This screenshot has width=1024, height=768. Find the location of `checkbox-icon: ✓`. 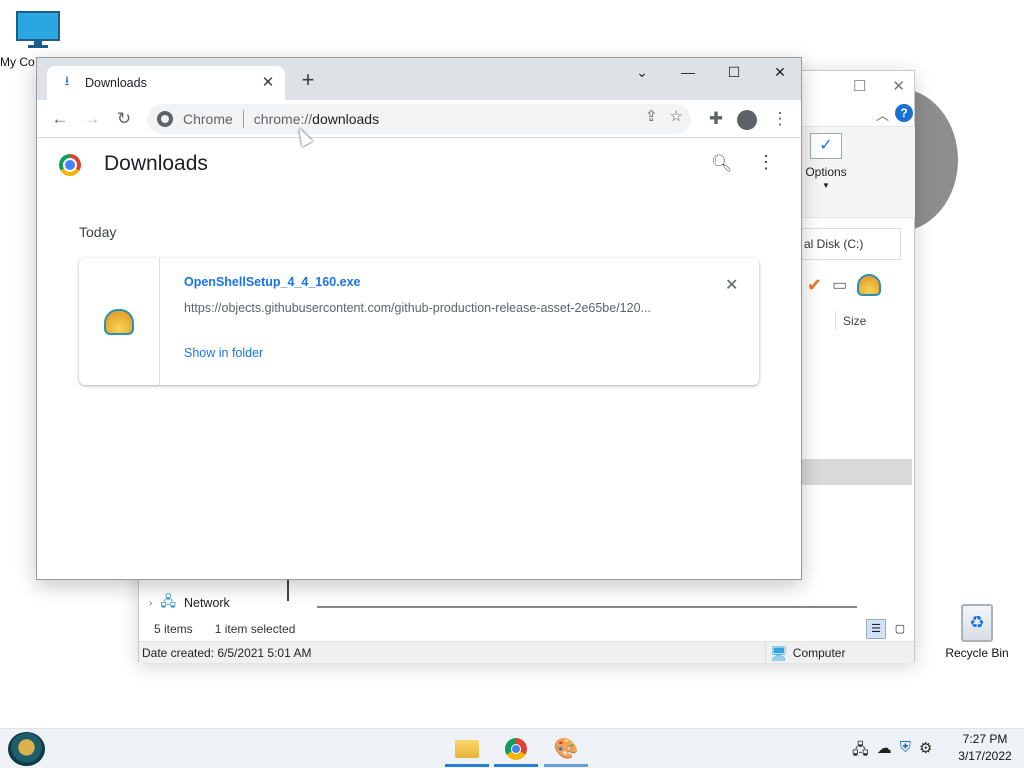

checkbox-icon: ✓ is located at coordinates (826, 146).